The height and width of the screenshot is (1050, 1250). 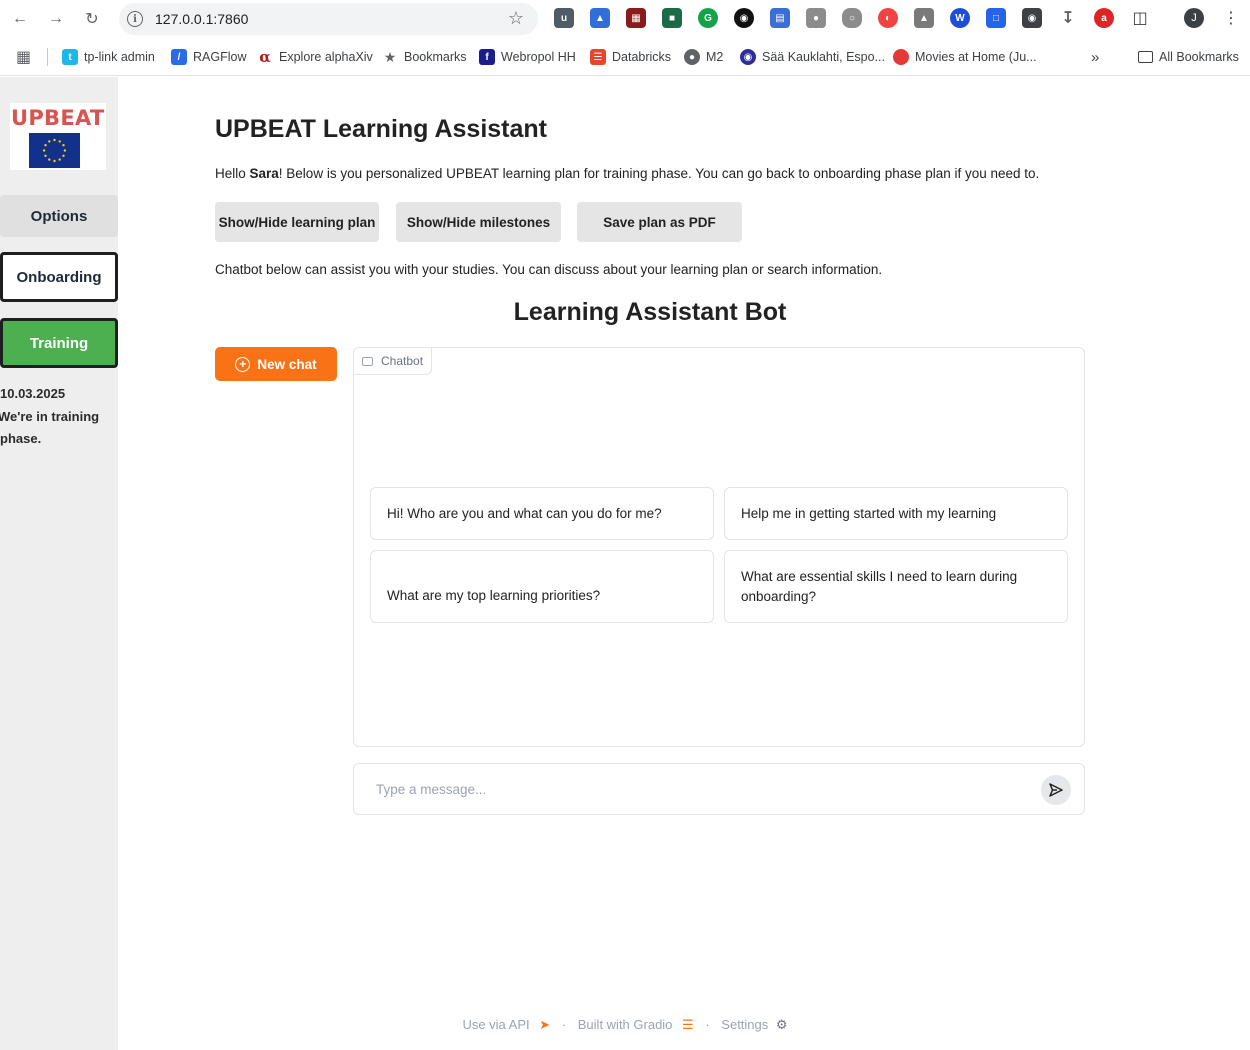 I want to click on extension-square-icon: ■, so click(x=672, y=18).